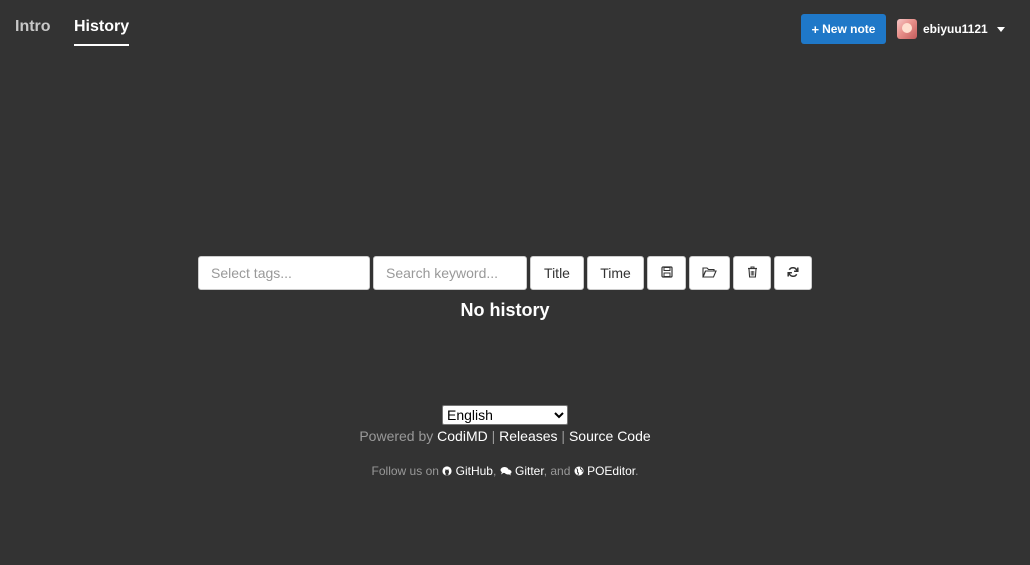 This screenshot has height=565, width=1030. What do you see at coordinates (515, 30) in the screenshot?
I see `top-nav: Intro History + New note ebiyuu1121` at bounding box center [515, 30].